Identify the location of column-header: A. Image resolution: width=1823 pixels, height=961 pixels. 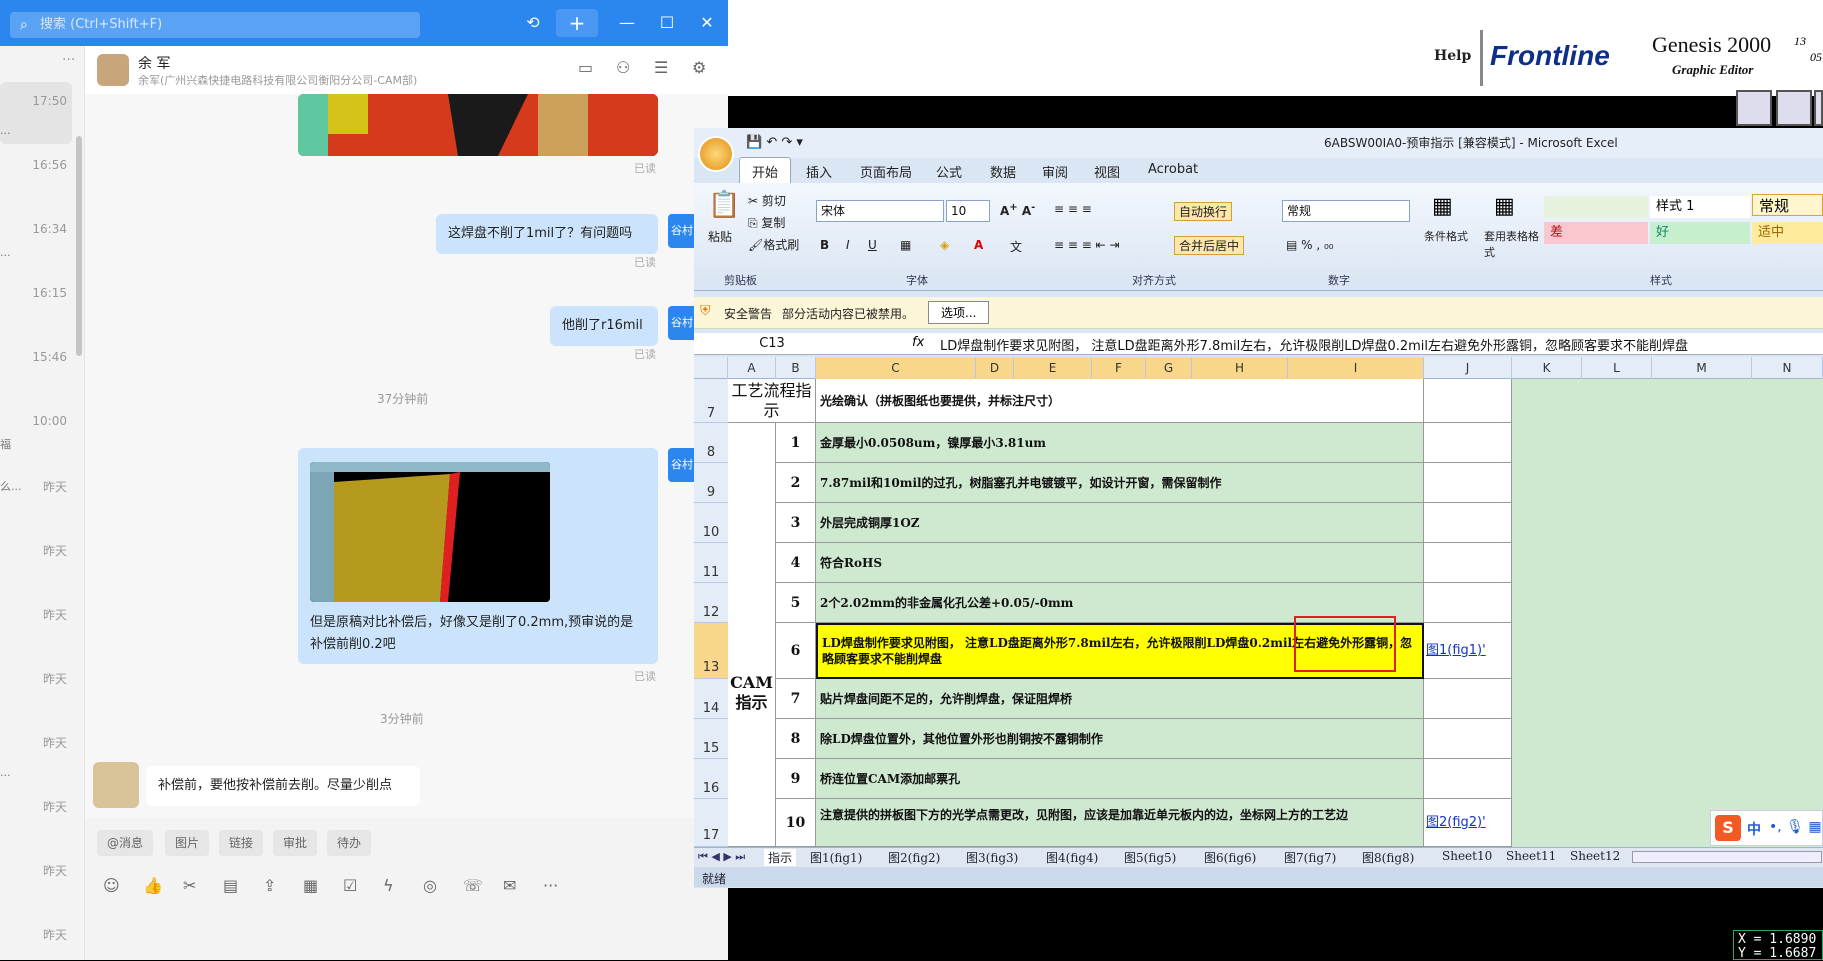
(752, 368).